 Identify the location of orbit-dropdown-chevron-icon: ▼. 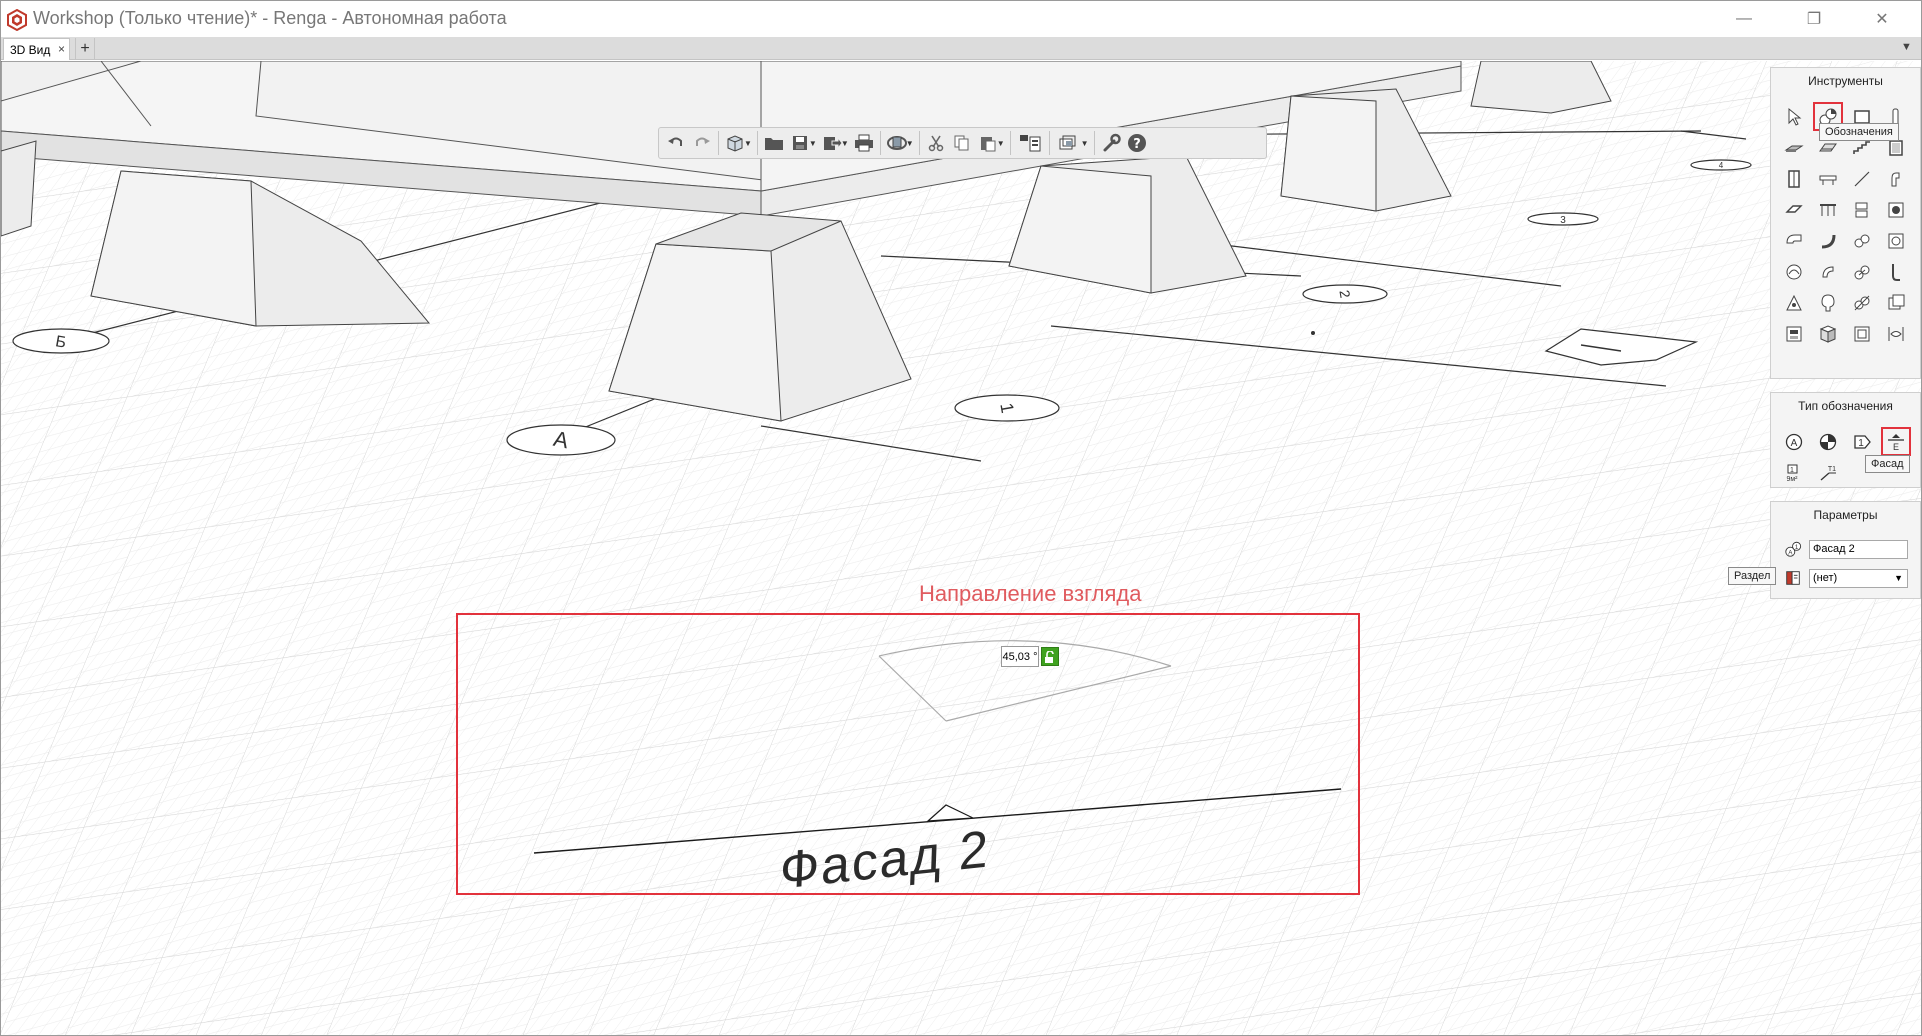
(910, 143).